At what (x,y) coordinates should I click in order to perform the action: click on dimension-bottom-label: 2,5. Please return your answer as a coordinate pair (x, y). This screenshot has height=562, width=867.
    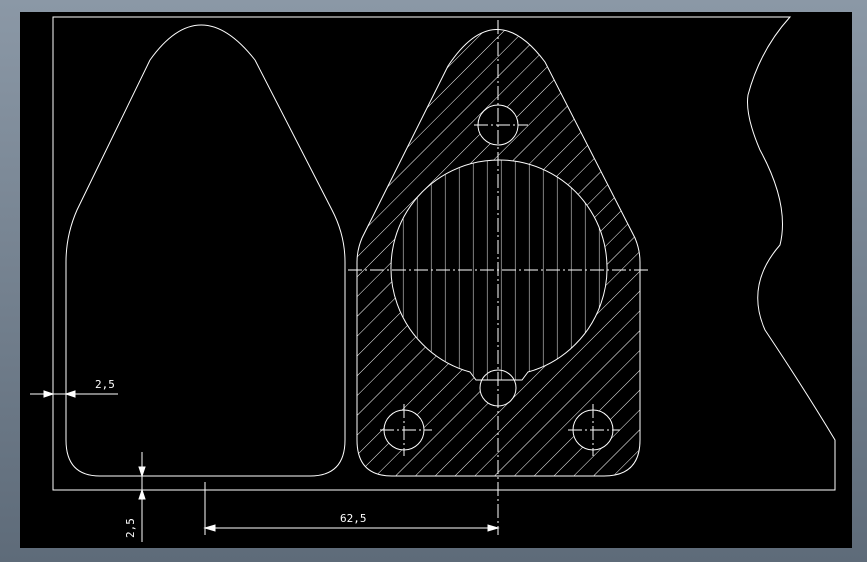
    Looking at the image, I should click on (130, 528).